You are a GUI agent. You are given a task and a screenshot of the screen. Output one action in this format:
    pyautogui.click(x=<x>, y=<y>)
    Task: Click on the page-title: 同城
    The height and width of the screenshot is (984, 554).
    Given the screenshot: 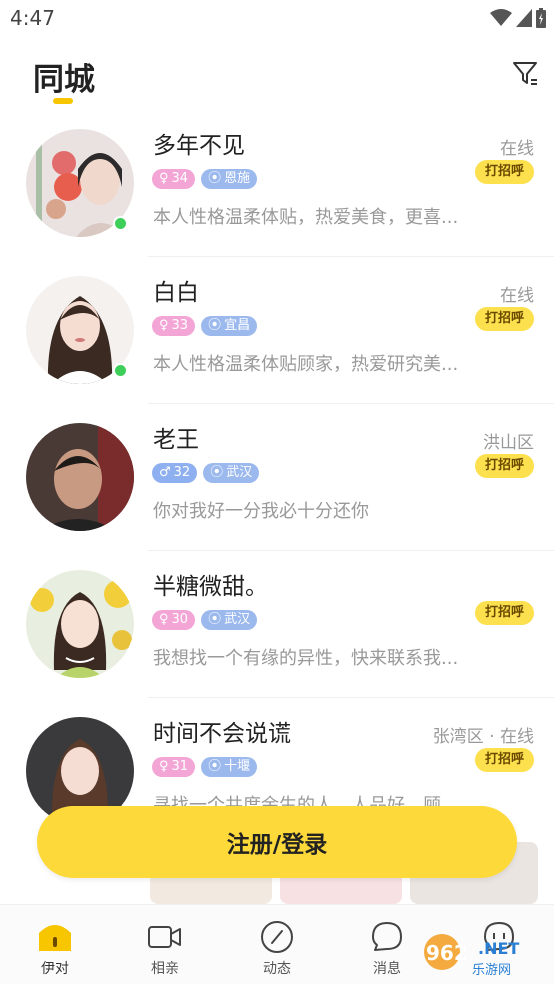 What is the action you would take?
    pyautogui.click(x=64, y=80)
    